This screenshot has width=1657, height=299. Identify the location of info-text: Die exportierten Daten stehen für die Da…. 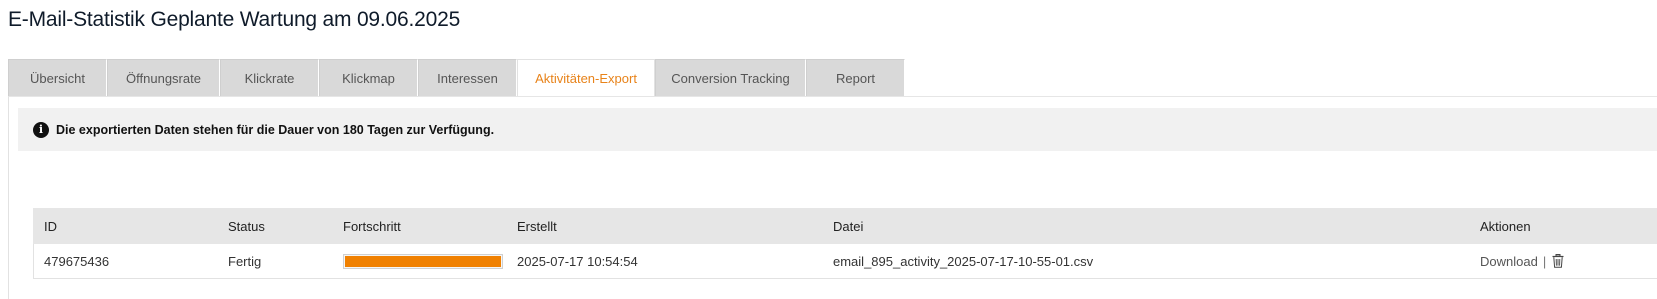
(275, 130).